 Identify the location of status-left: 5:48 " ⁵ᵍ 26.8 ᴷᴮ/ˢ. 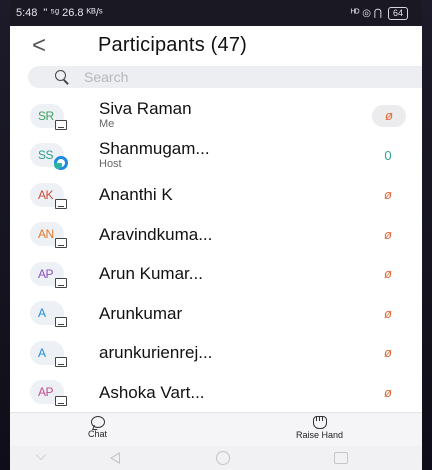
(59, 13).